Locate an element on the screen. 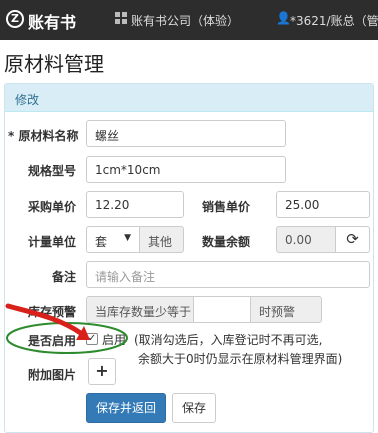  add-image-button: + is located at coordinates (102, 371).